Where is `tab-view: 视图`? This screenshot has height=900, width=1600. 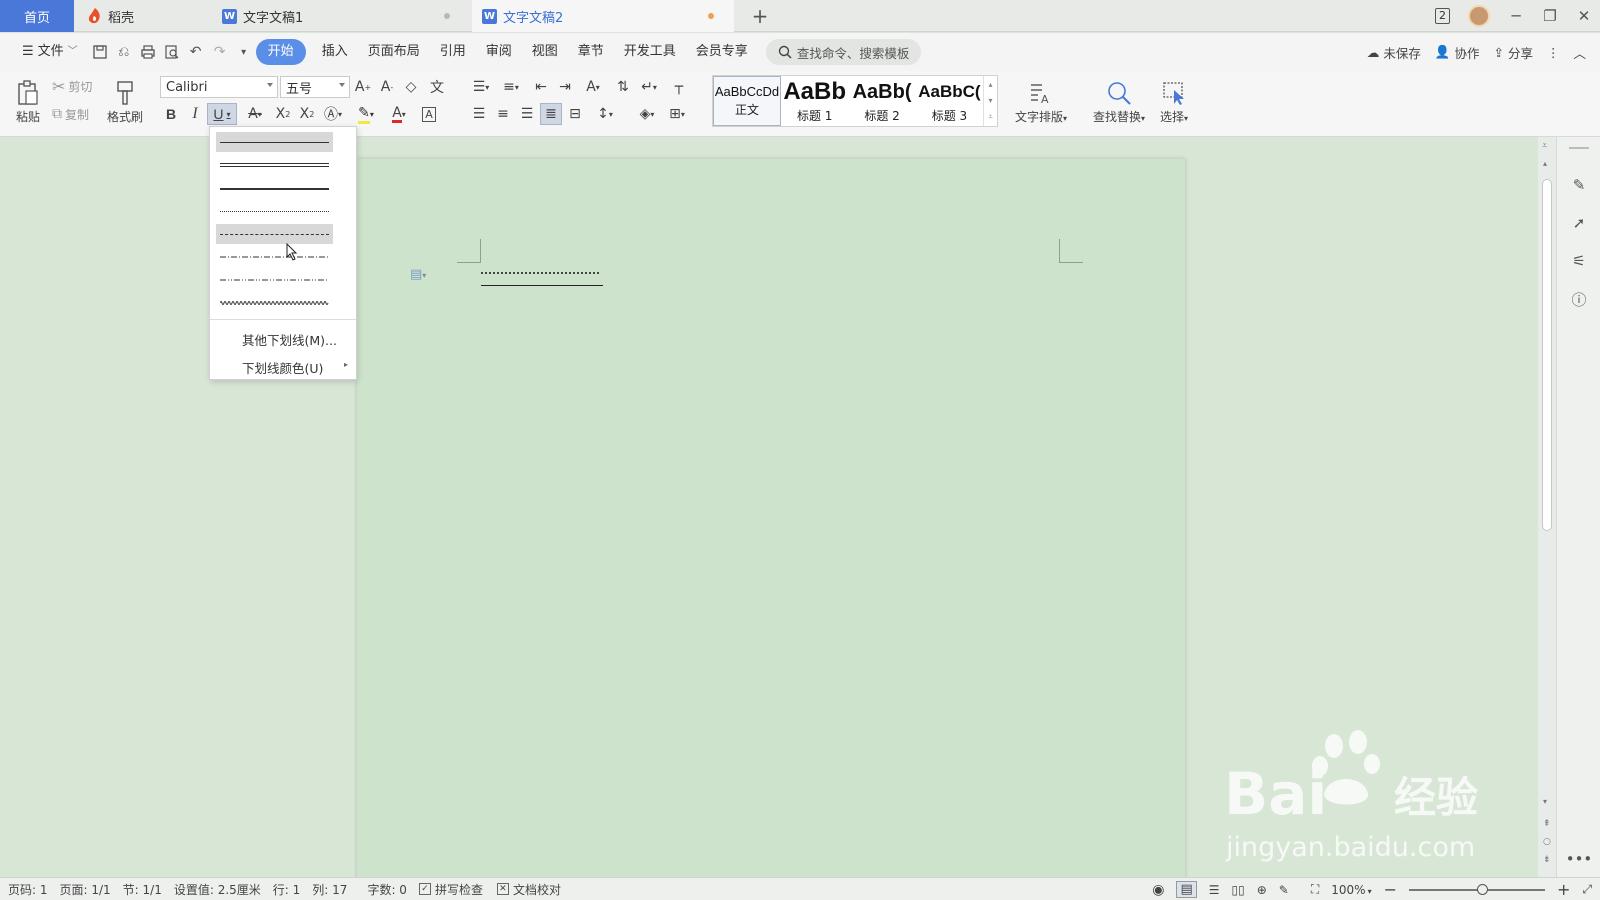 tab-view: 视图 is located at coordinates (545, 52).